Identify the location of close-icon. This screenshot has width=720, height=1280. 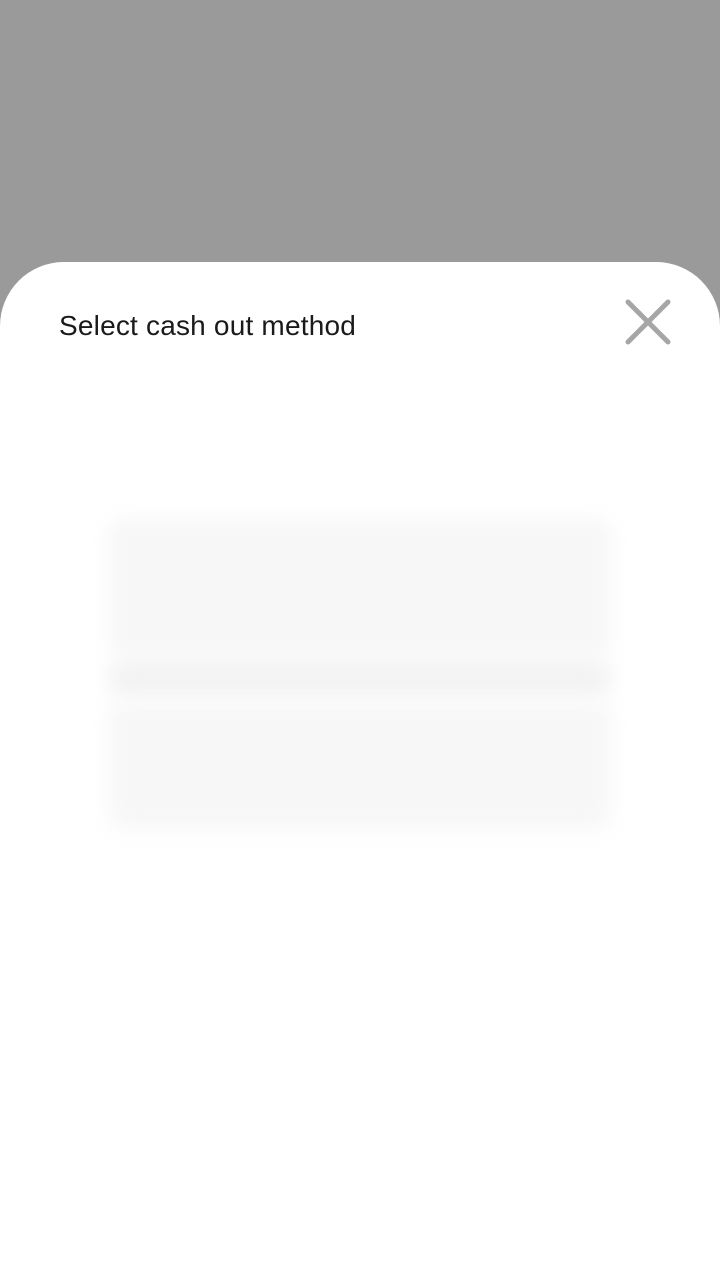
(648, 322).